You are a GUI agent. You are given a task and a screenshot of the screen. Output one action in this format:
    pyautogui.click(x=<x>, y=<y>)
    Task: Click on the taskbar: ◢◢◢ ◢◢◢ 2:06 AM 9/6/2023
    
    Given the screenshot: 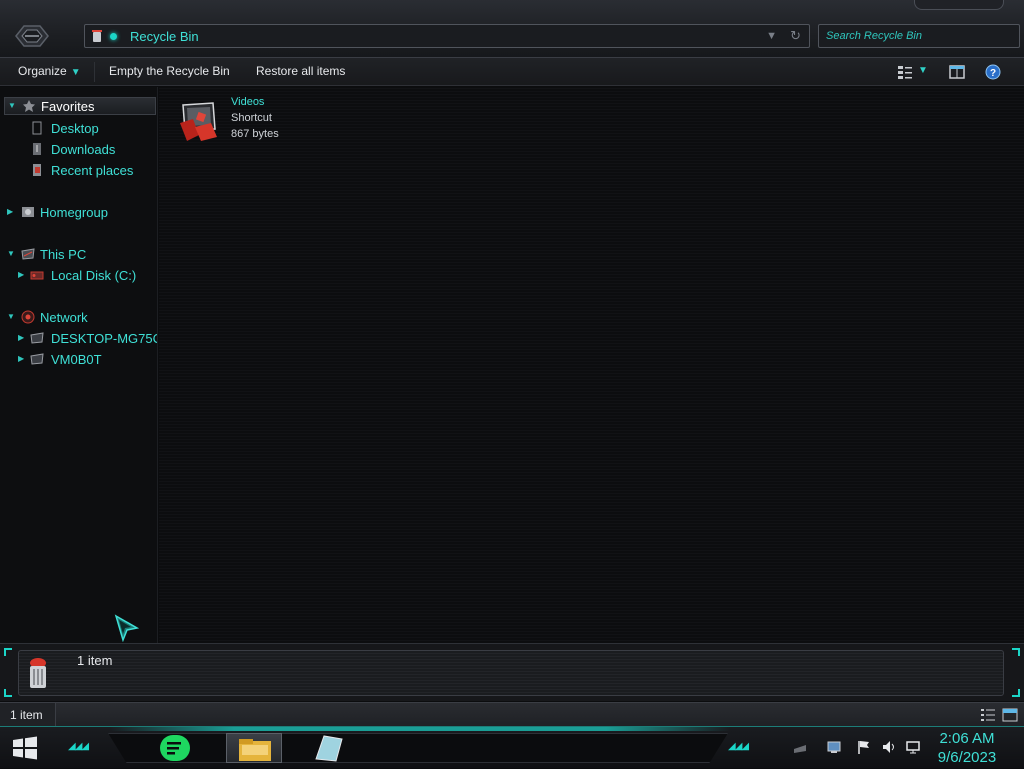 What is the action you would take?
    pyautogui.click(x=512, y=747)
    